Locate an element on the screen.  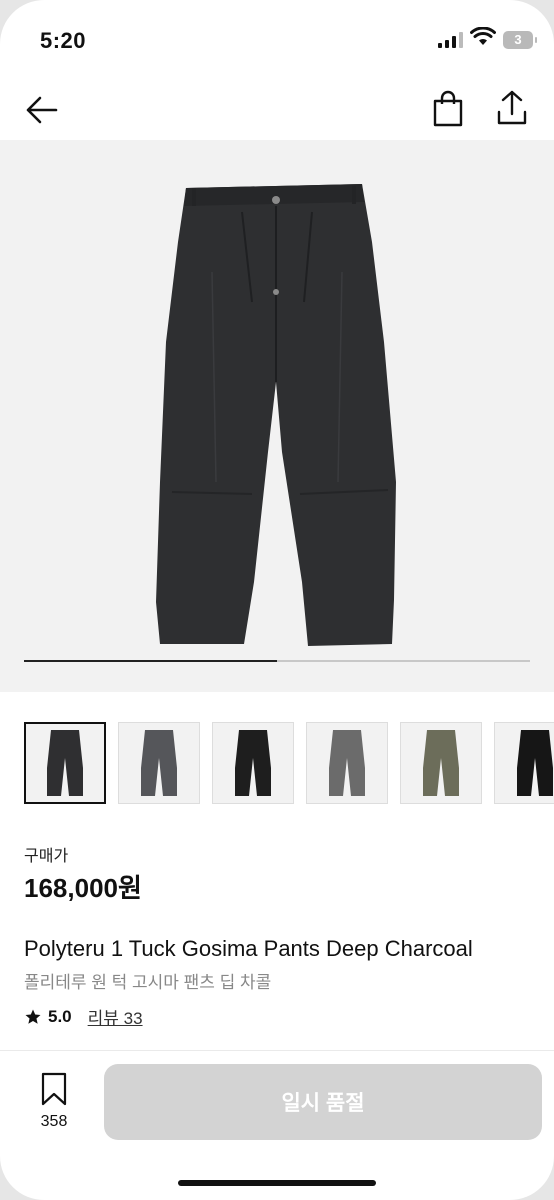
review-link: 리뷰 33 is located at coordinates (115, 1016).